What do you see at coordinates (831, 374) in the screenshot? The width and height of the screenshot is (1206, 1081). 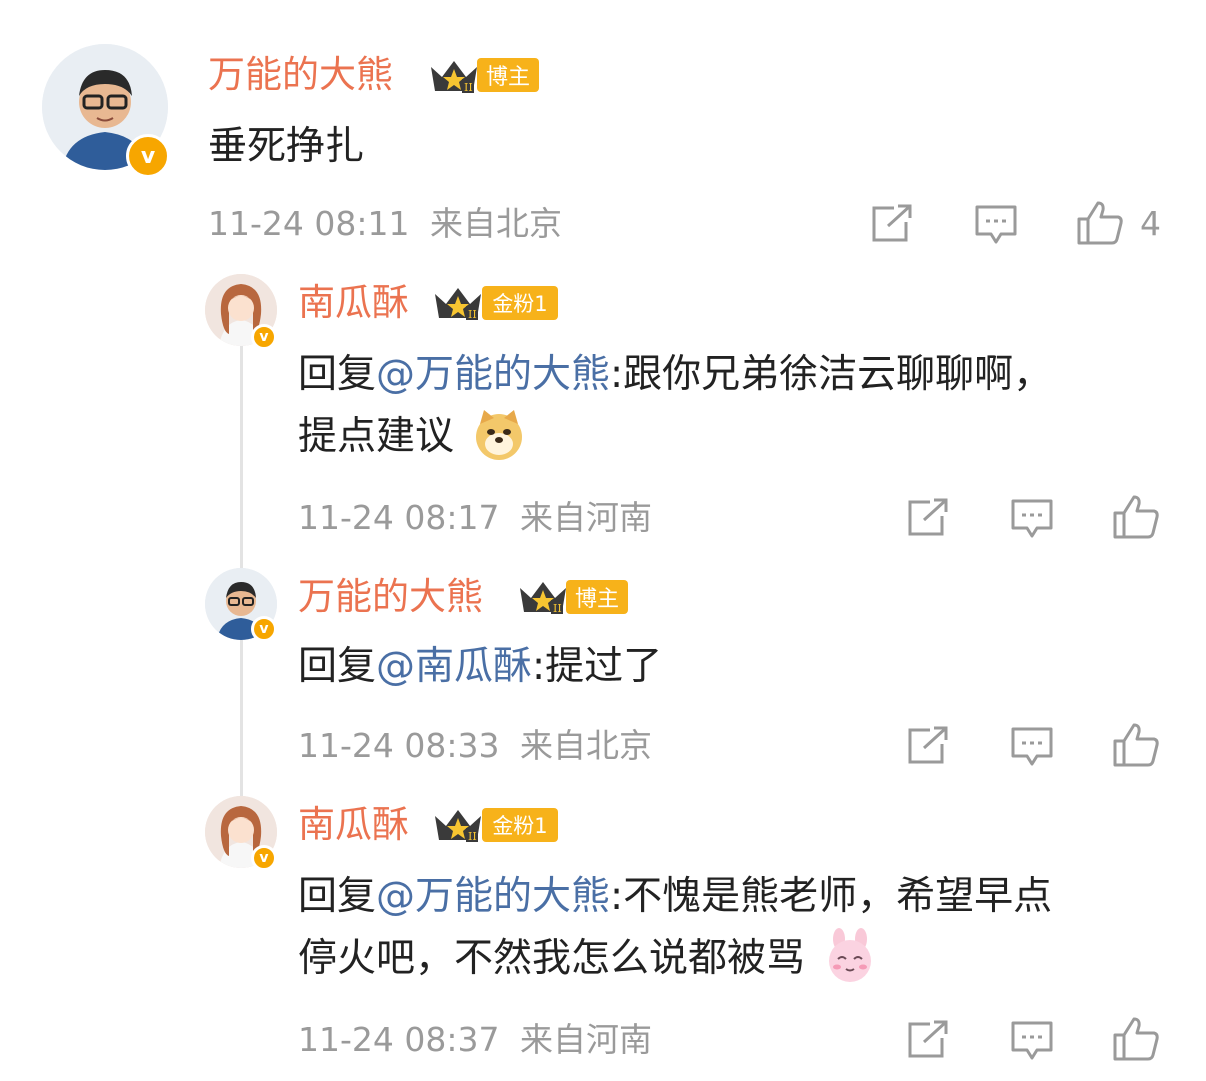 I see `reply-body: :跟你兄弟徐洁云聊聊啊，` at bounding box center [831, 374].